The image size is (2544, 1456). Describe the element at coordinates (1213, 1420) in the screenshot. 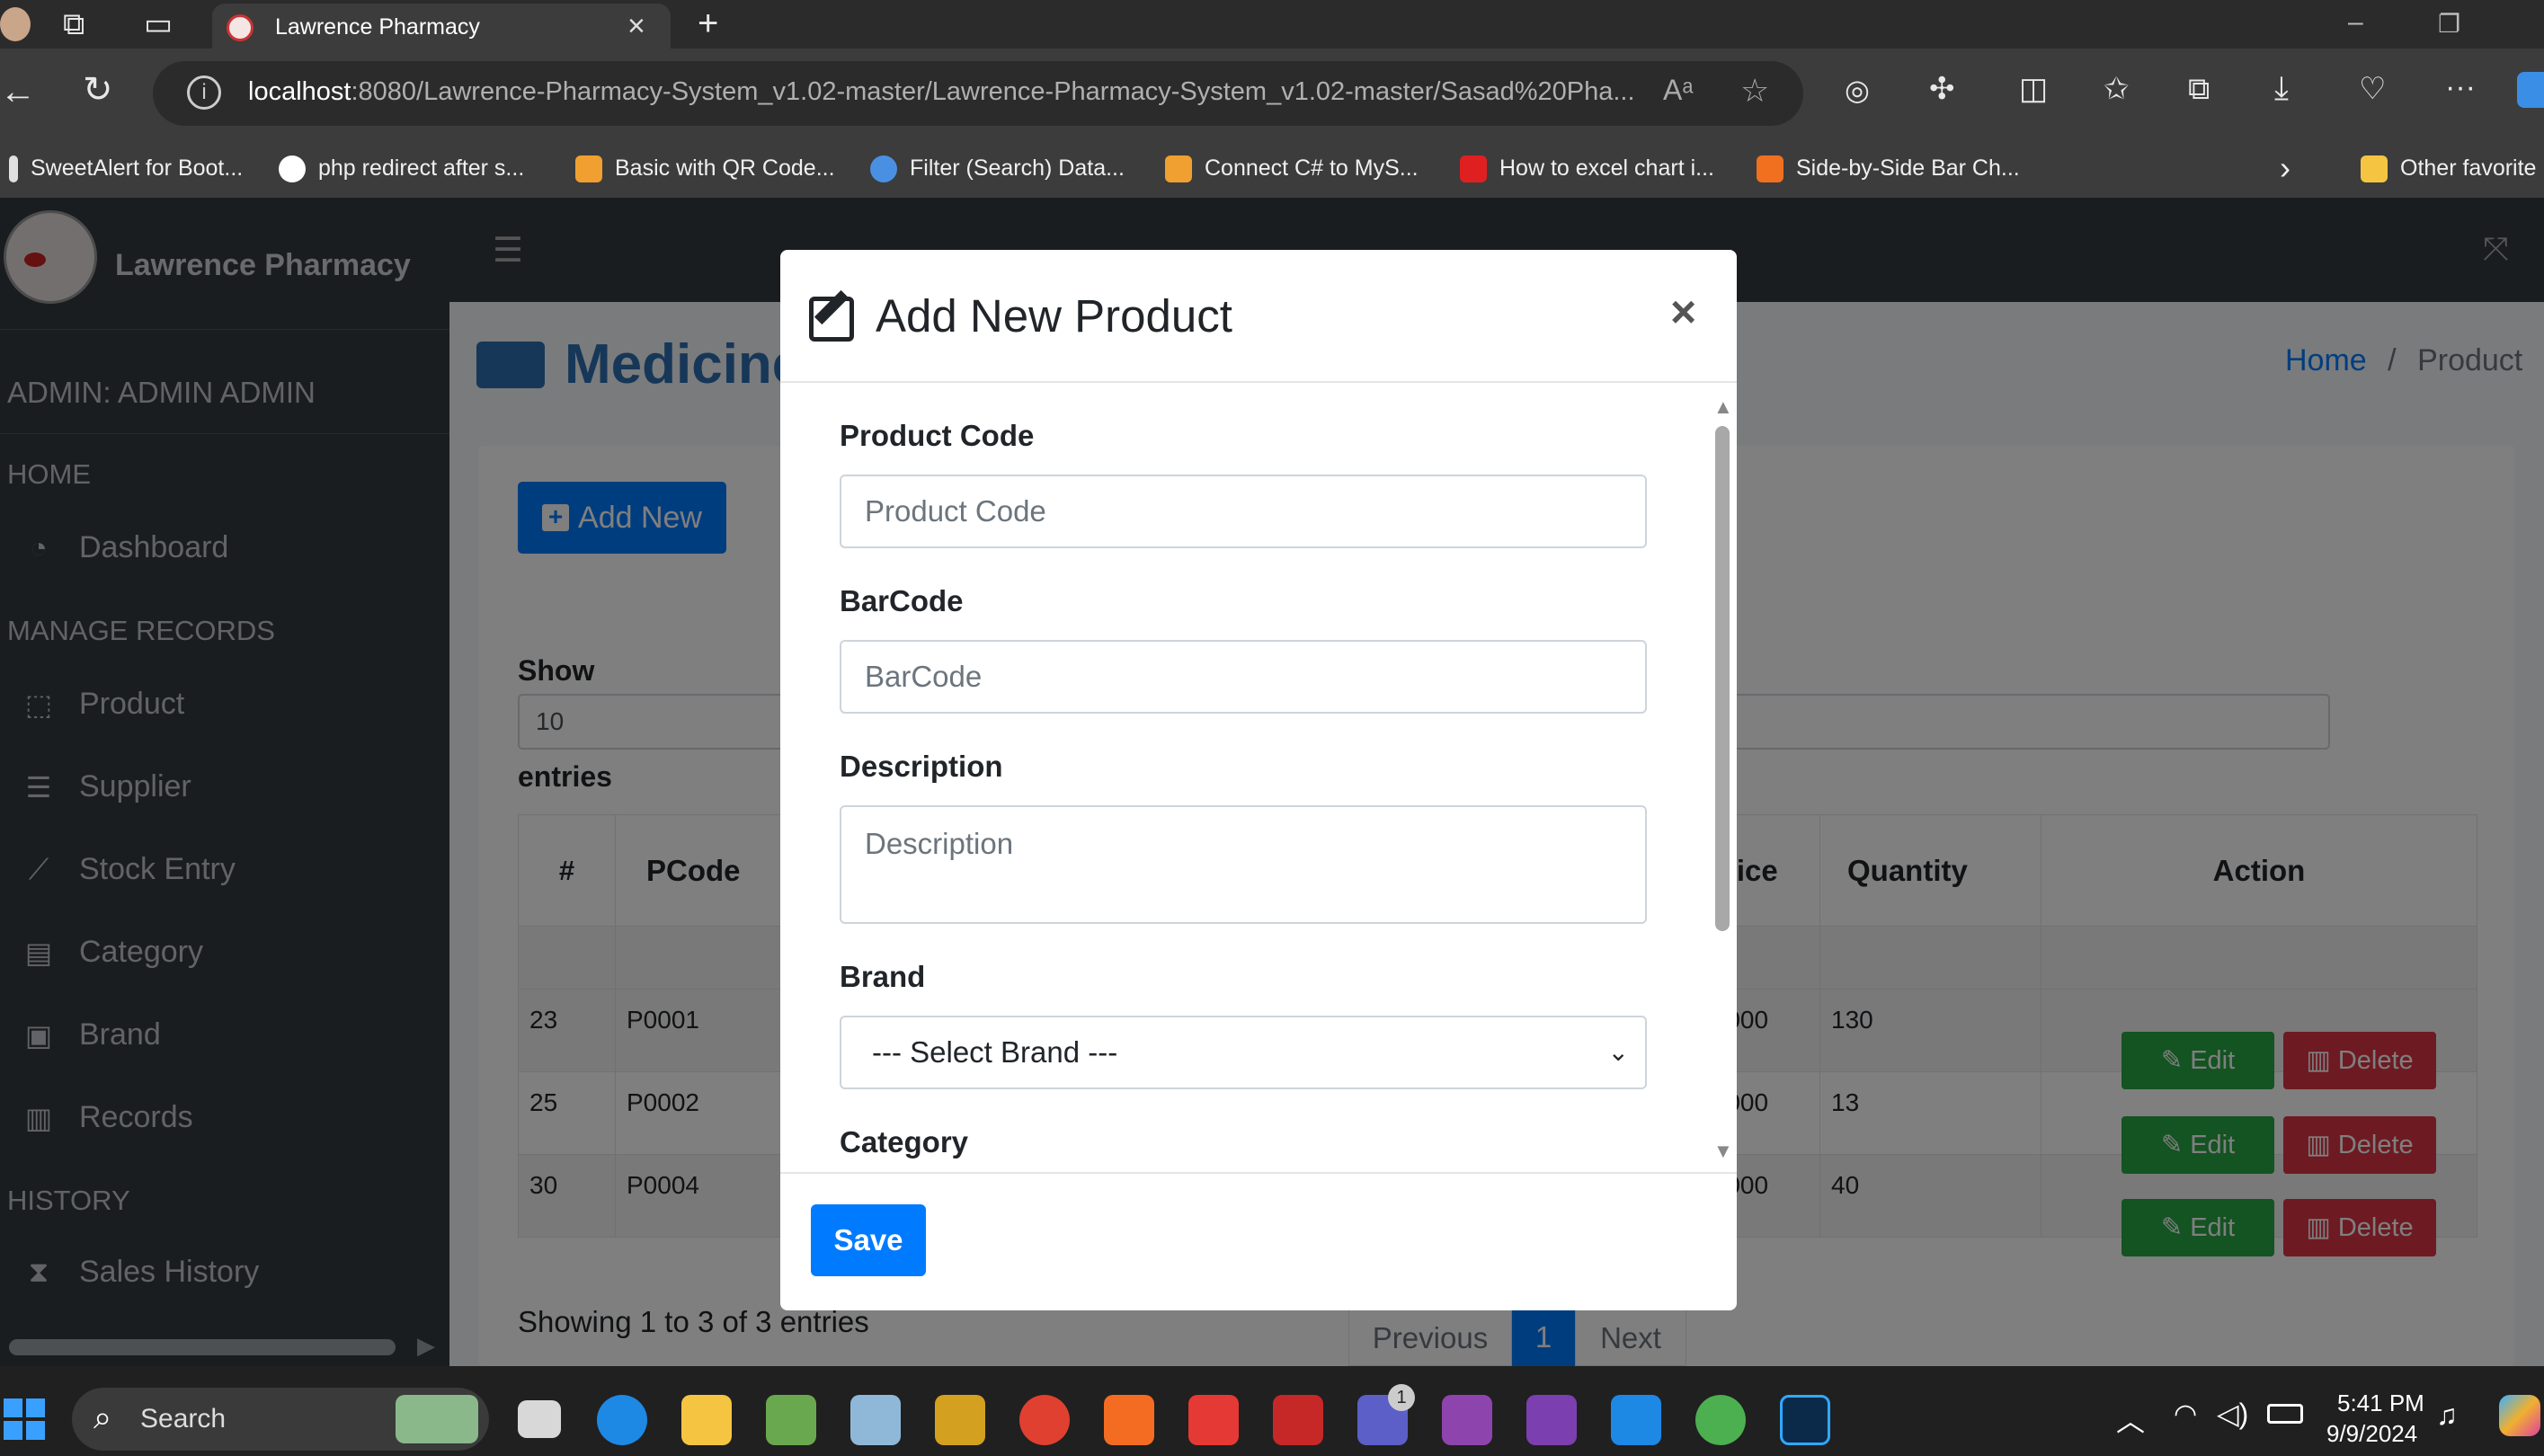

I see `anydesk-icon` at that location.